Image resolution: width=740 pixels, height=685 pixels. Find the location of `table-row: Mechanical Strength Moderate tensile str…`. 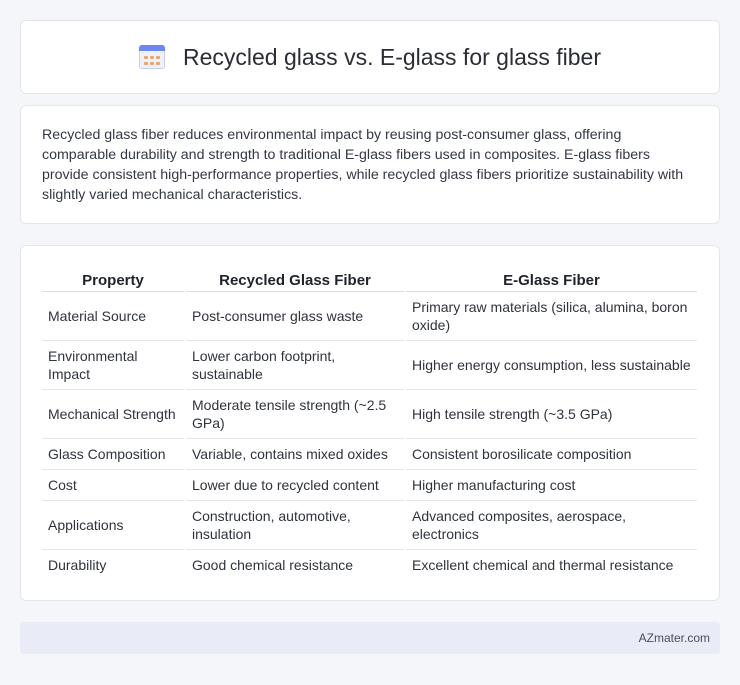

table-row: Mechanical Strength Moderate tensile str… is located at coordinates (370, 414).